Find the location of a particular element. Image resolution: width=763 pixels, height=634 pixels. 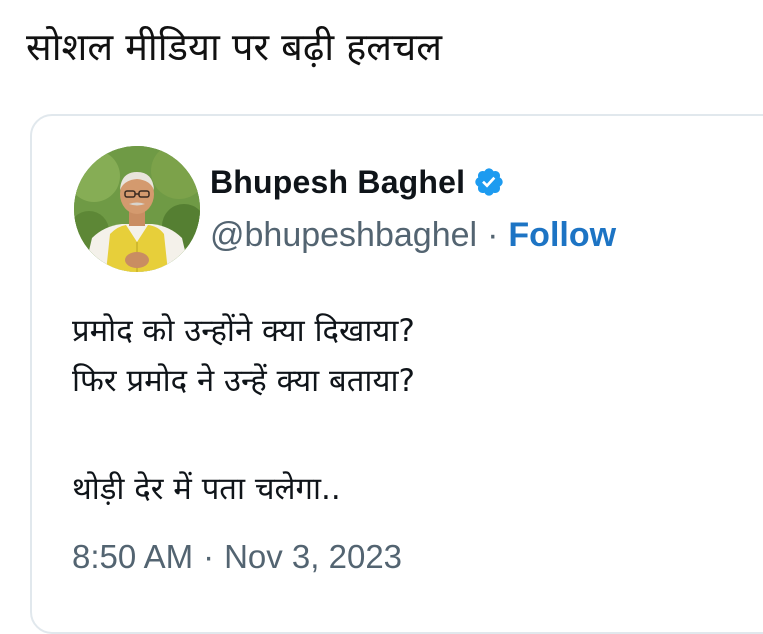

author-name-row: Bhupesh Baghel is located at coordinates (357, 182).